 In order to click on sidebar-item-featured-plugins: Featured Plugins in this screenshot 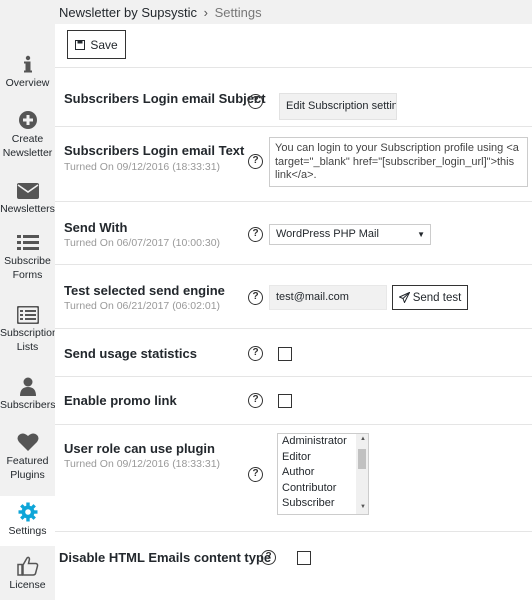, I will do `click(27, 460)`.